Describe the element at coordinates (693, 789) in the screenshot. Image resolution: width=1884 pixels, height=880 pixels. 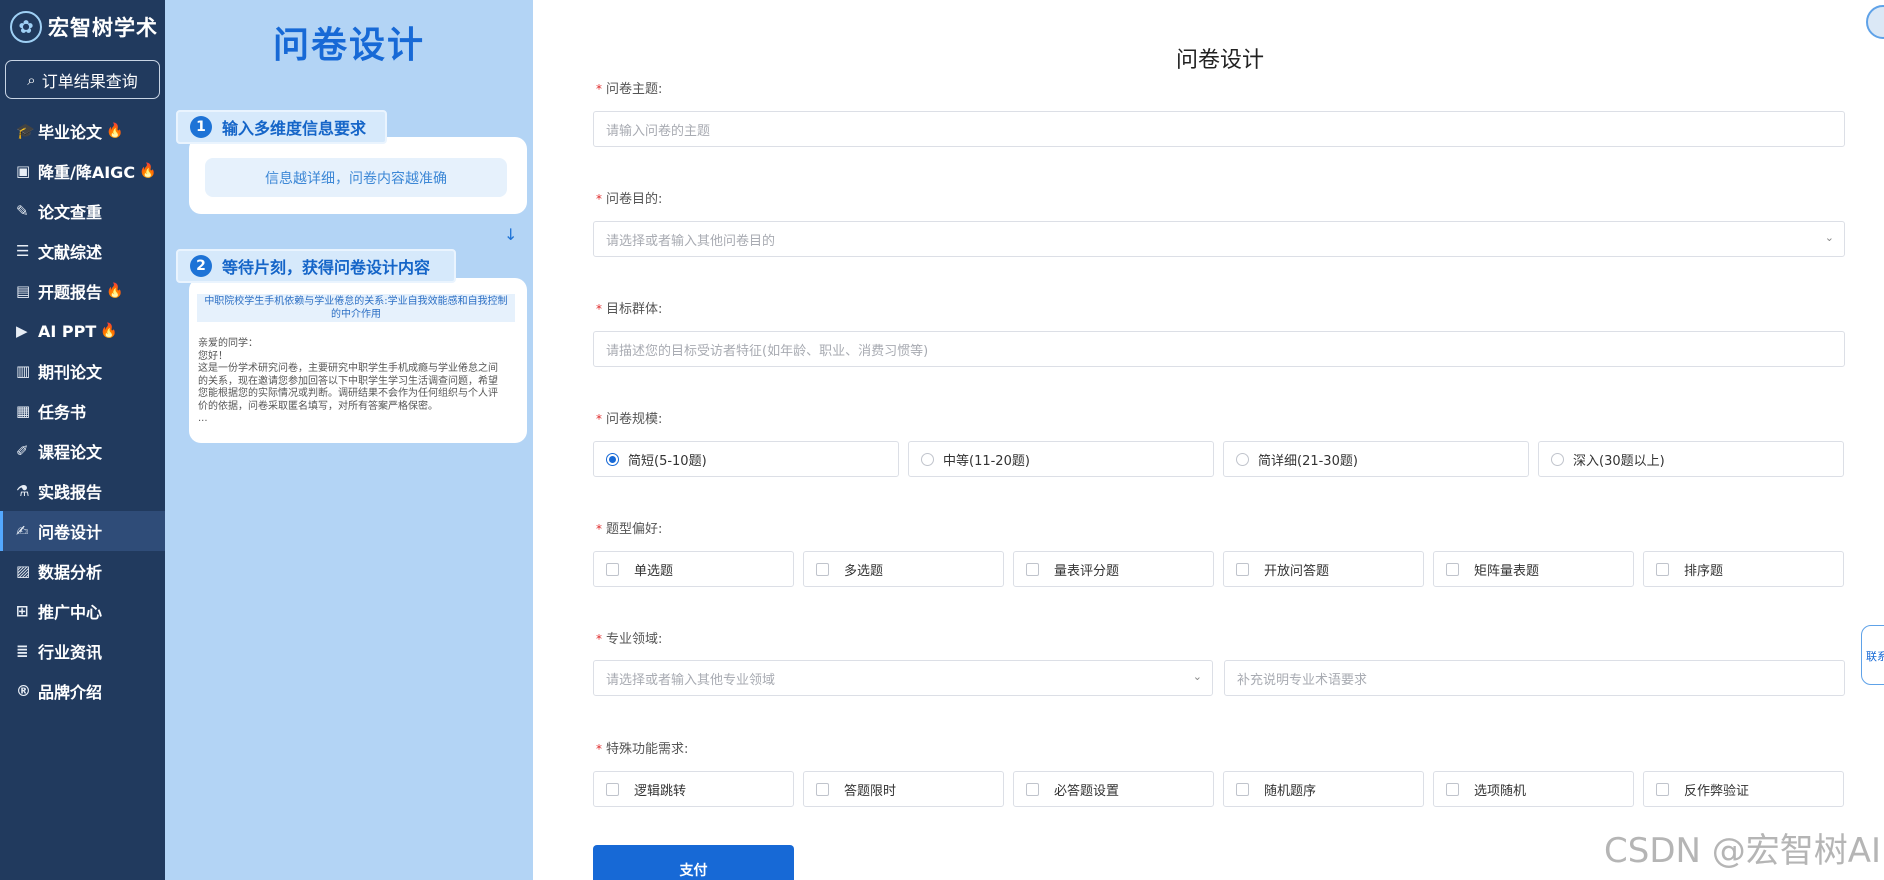
I see `special-option: 逻辑跳转` at that location.